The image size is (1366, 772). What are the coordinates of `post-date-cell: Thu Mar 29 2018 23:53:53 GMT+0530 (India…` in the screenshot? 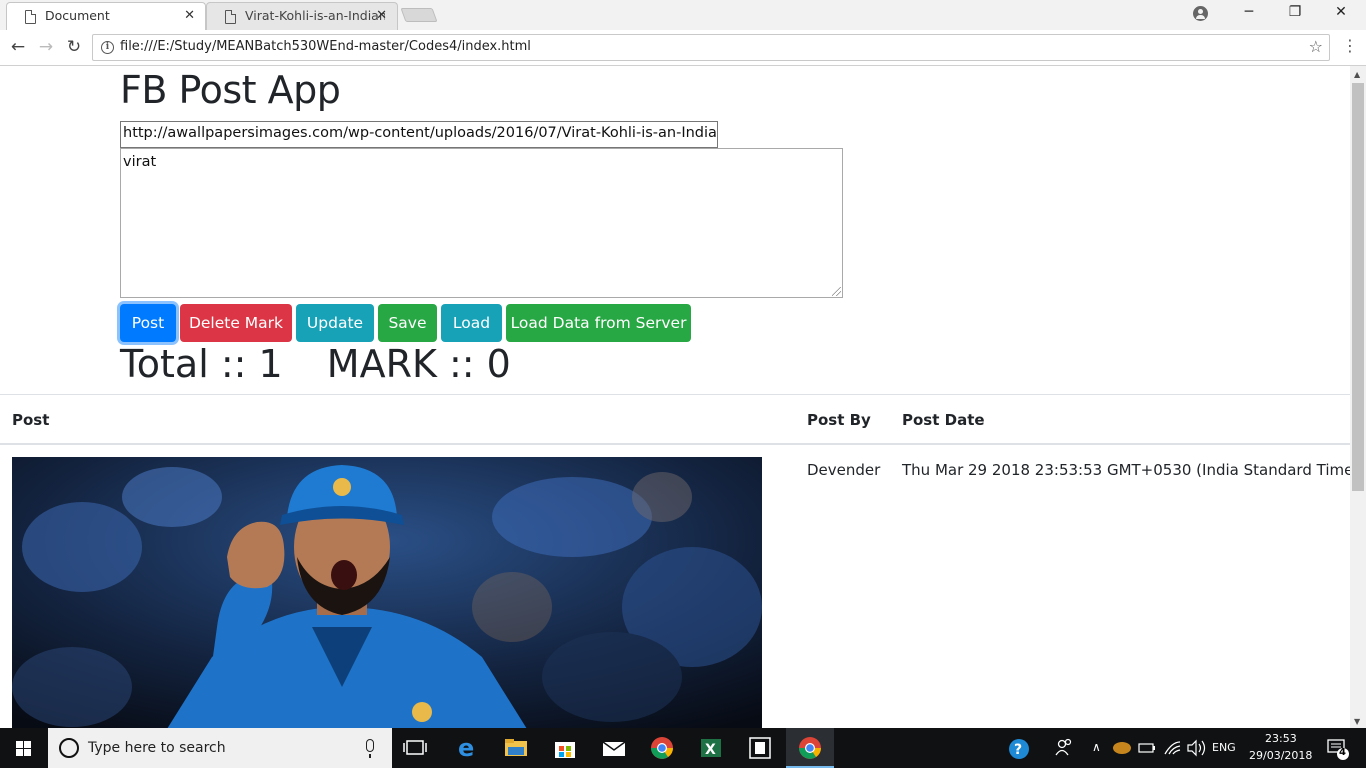 It's located at (1126, 470).